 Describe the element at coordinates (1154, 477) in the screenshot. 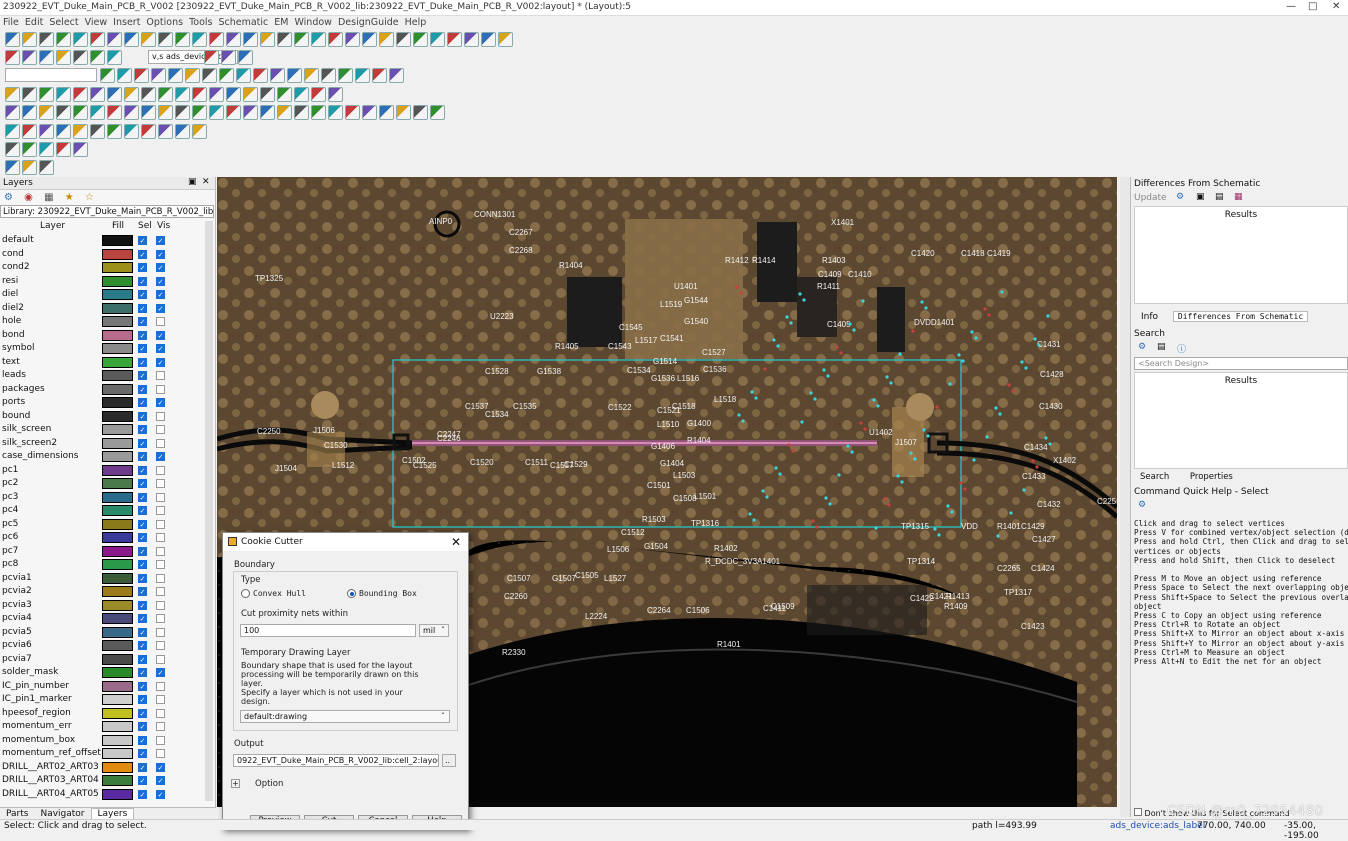

I see `tab-search: Search` at that location.